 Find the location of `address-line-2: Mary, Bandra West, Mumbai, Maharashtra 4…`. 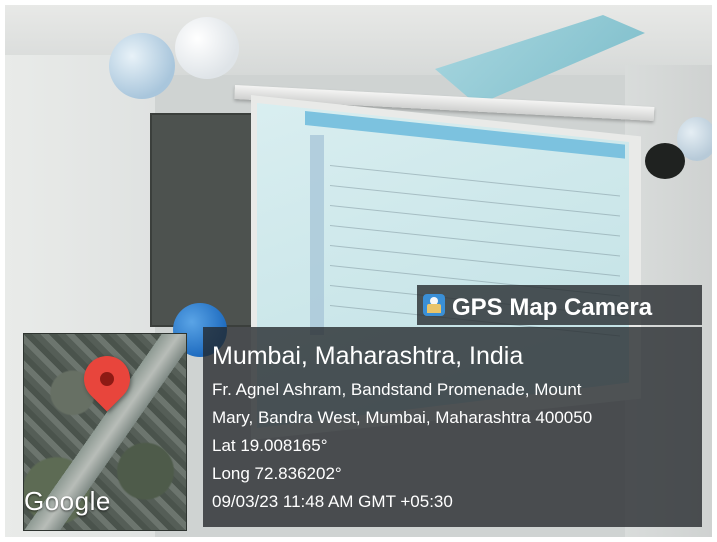

address-line-2: Mary, Bandra West, Mumbai, Maharashtra 4… is located at coordinates (402, 417).